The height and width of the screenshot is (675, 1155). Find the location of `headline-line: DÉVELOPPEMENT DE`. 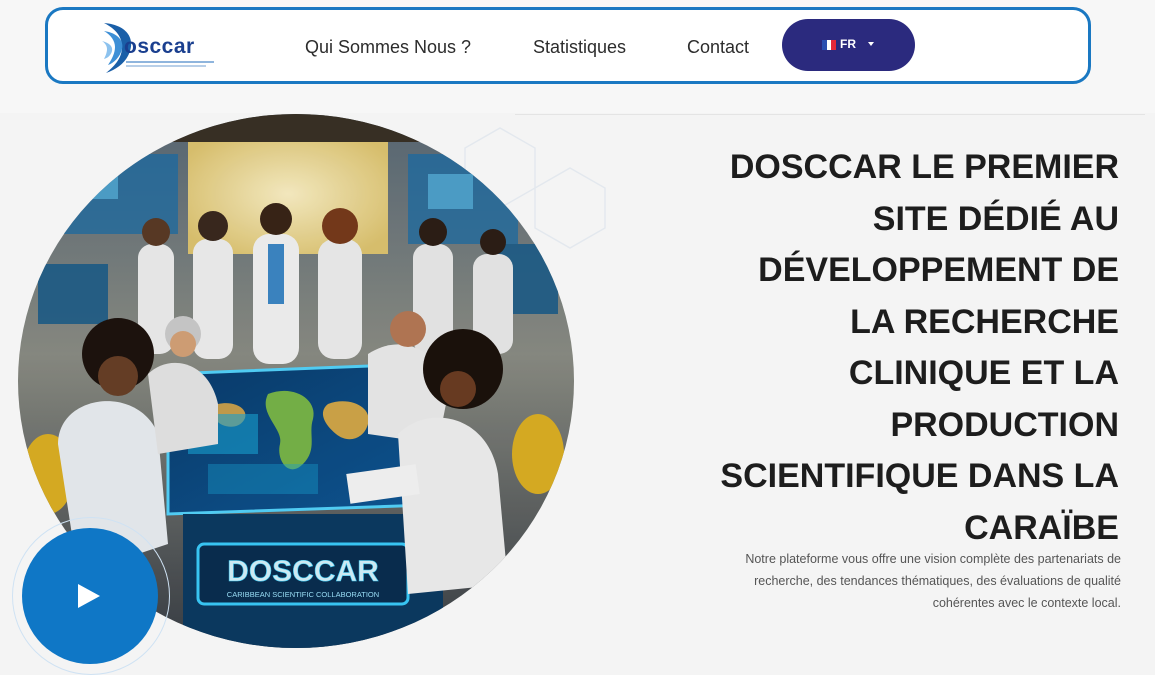

headline-line: DÉVELOPPEMENT DE is located at coordinates (938, 270).